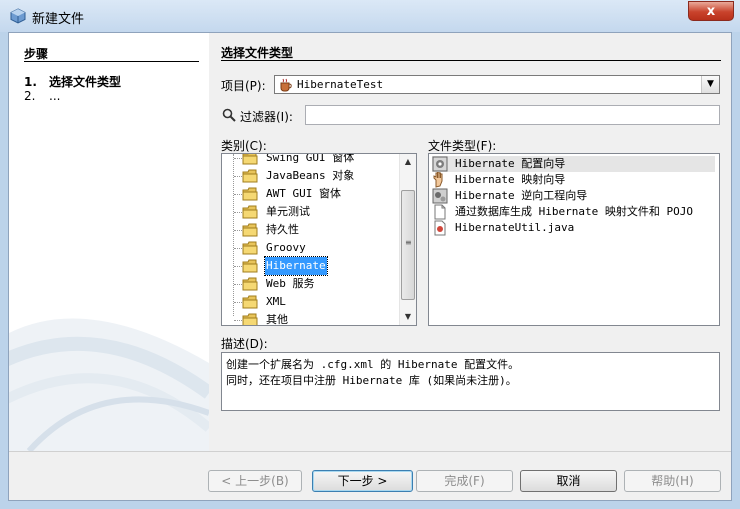  What do you see at coordinates (277, 319) in the screenshot?
I see `category-label: 其他` at bounding box center [277, 319].